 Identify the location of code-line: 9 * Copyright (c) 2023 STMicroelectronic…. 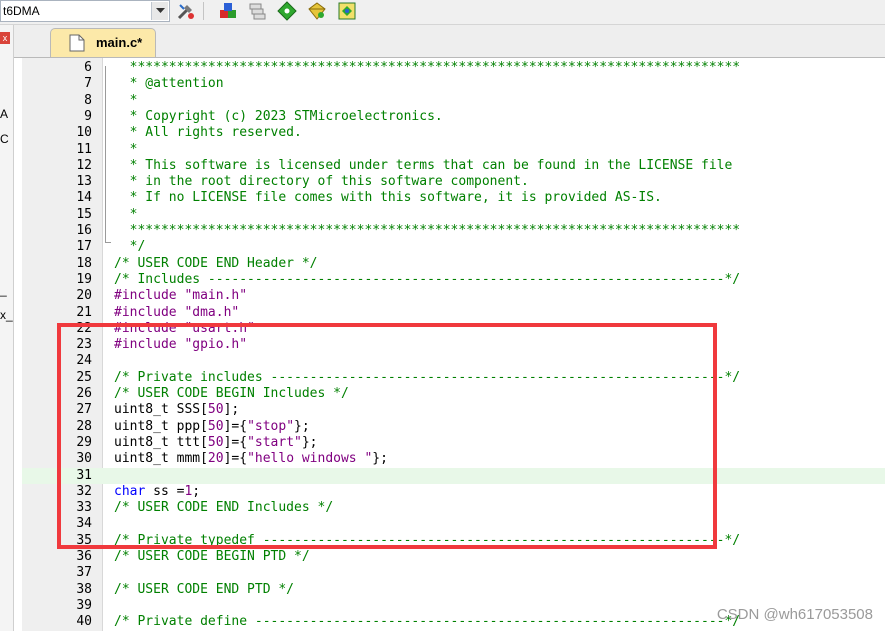
(453, 117).